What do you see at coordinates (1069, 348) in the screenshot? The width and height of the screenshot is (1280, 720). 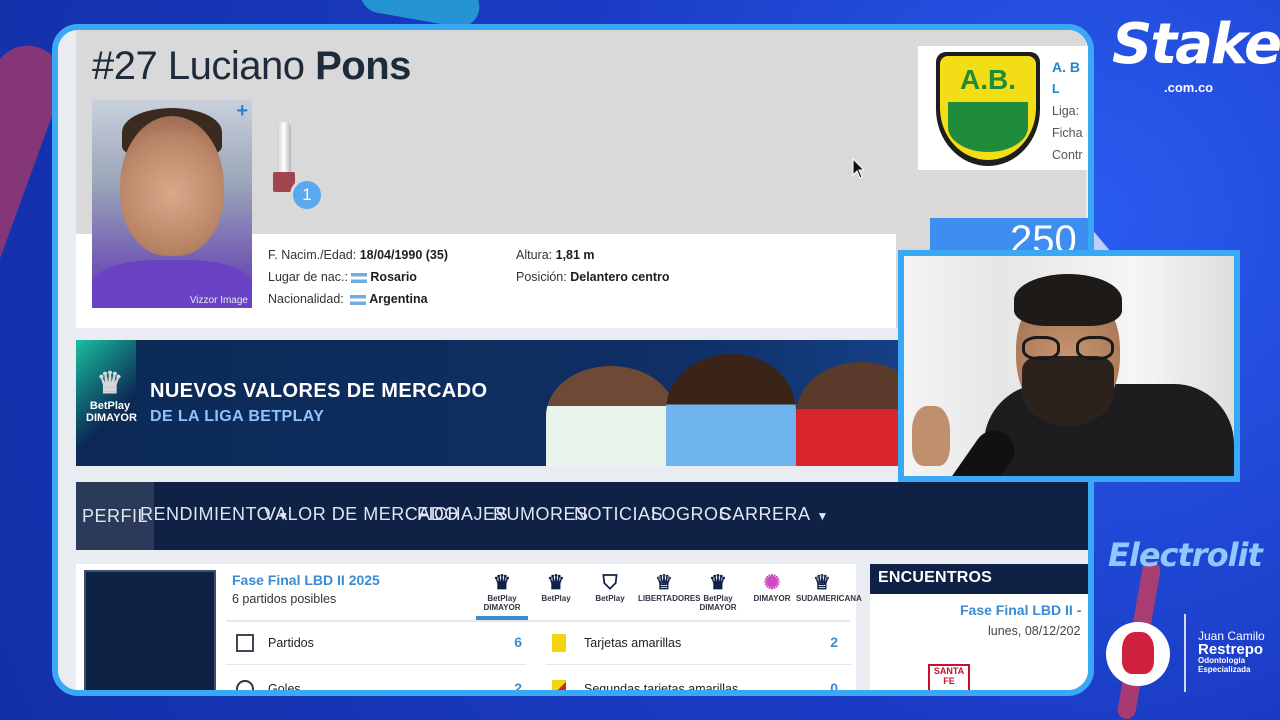 I see `glasses-icon` at bounding box center [1069, 348].